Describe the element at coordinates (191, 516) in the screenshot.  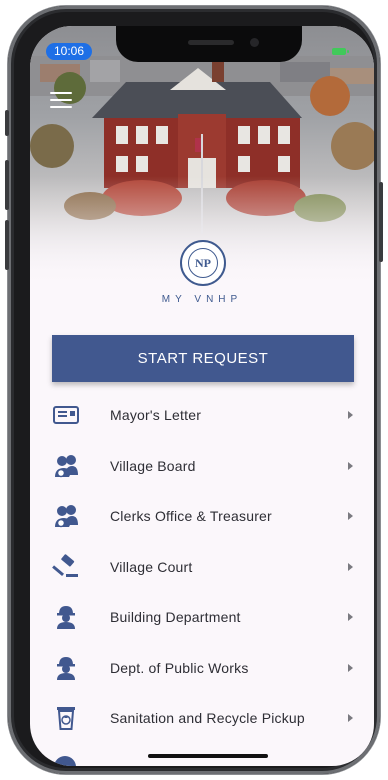
I see `menu-item-label: Clerks Office & Treasurer` at that location.